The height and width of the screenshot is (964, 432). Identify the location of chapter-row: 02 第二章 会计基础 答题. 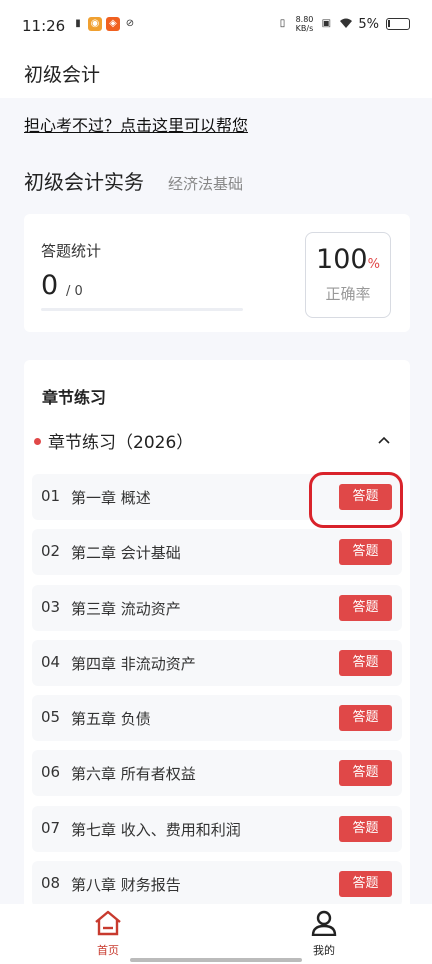
(217, 552).